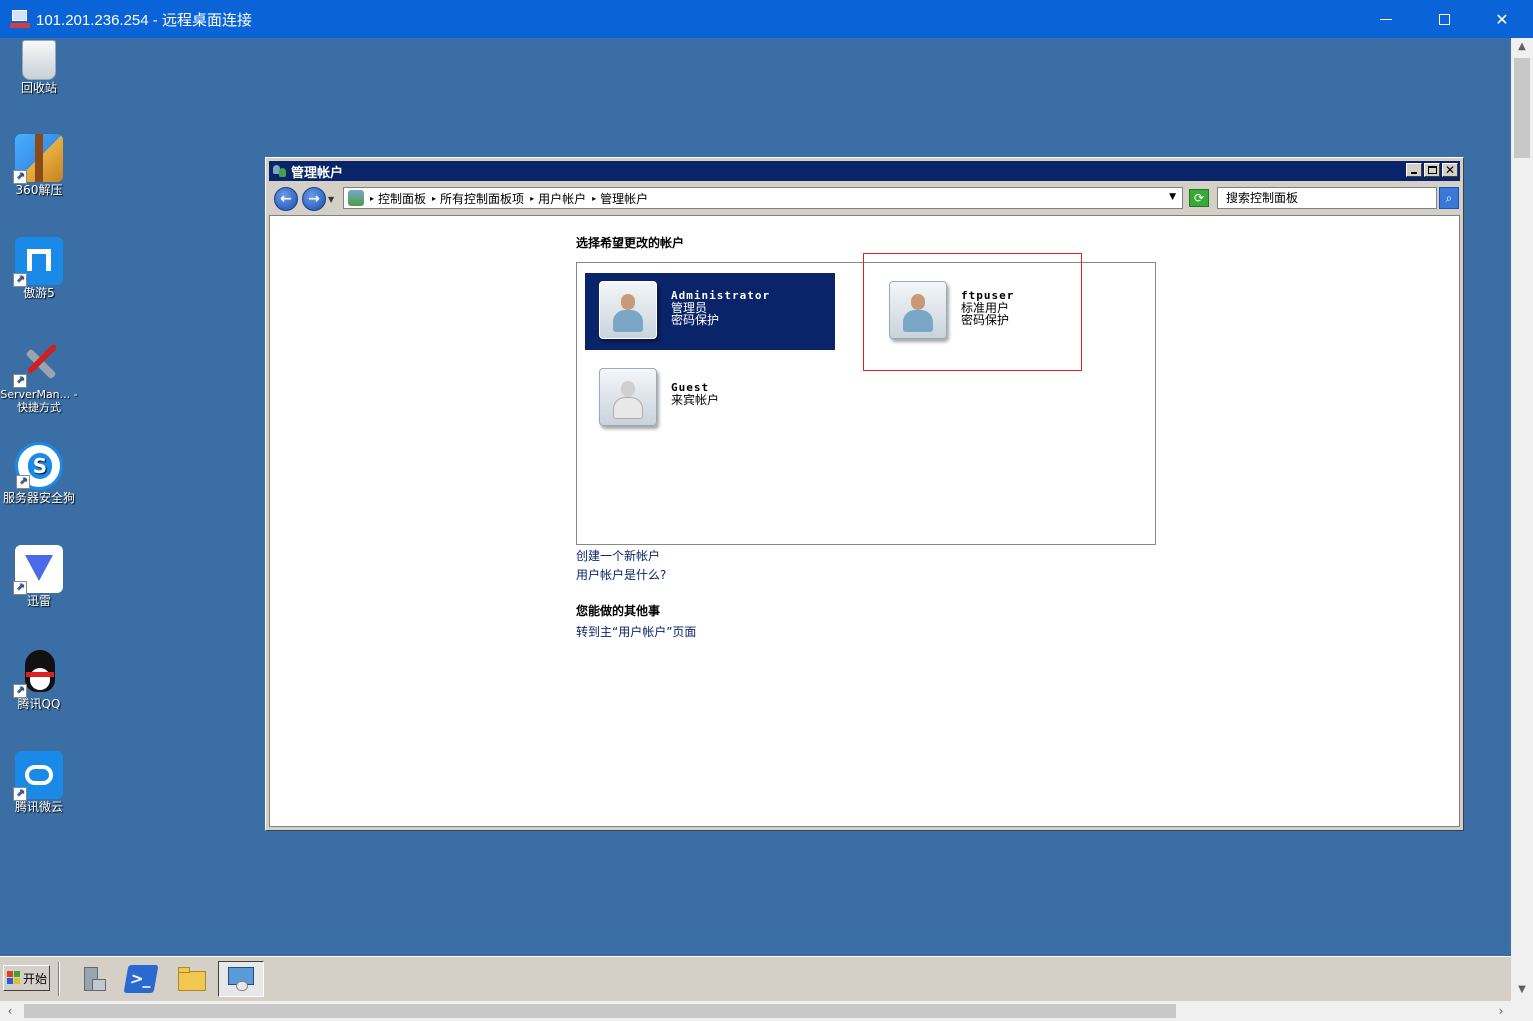  What do you see at coordinates (38, 159) in the screenshot?
I see `archive-icon: ↗` at bounding box center [38, 159].